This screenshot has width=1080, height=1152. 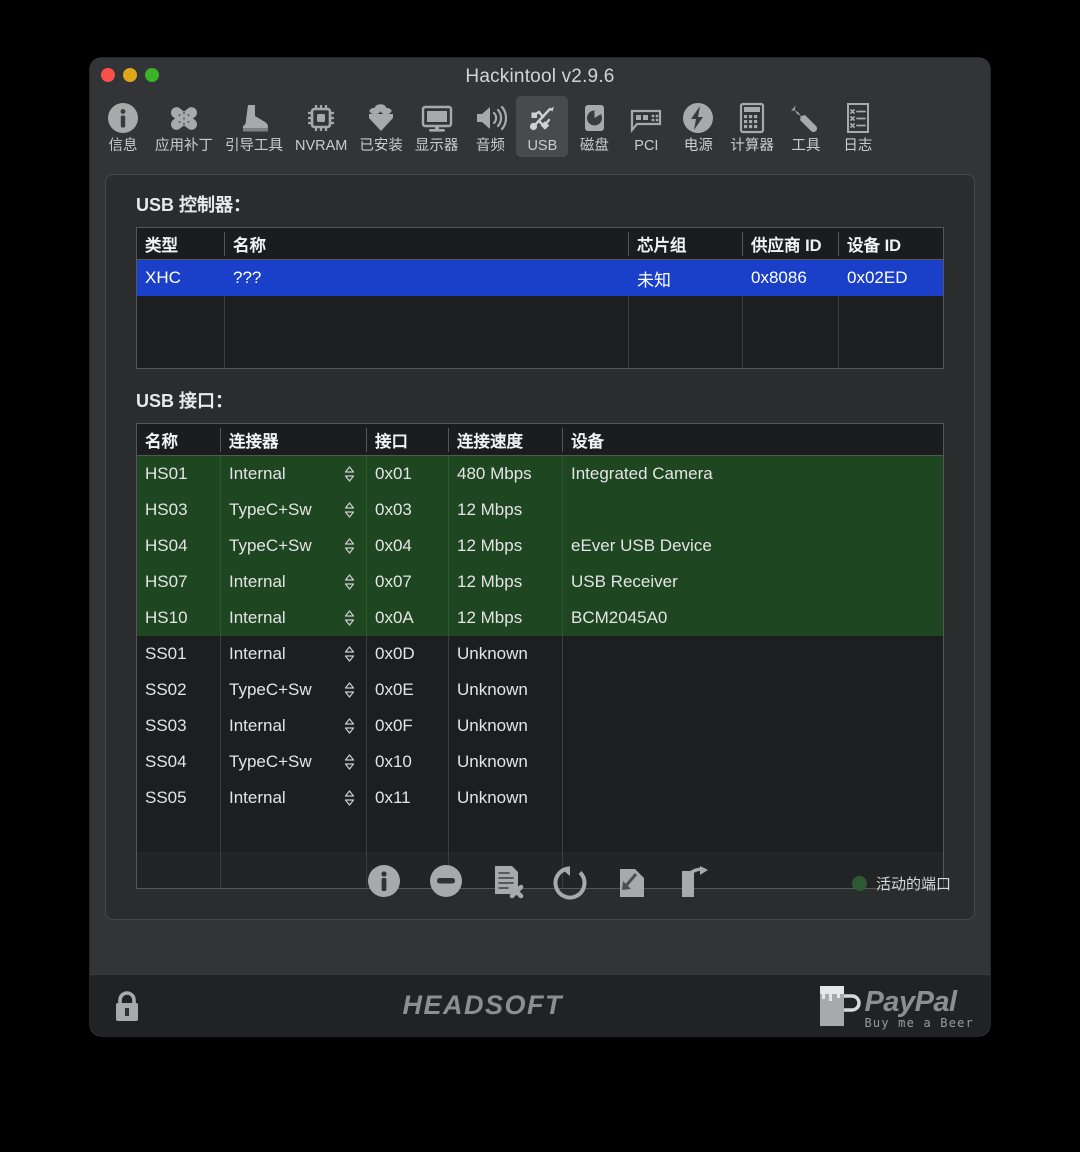 I want to click on toolbar-item-info: 信息, so click(x=123, y=126).